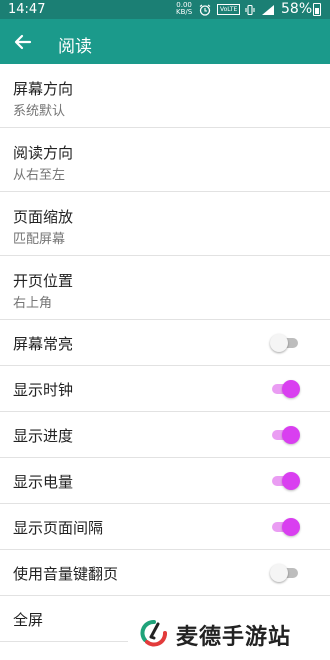  What do you see at coordinates (43, 482) in the screenshot?
I see `setting-title: 显示电量` at bounding box center [43, 482].